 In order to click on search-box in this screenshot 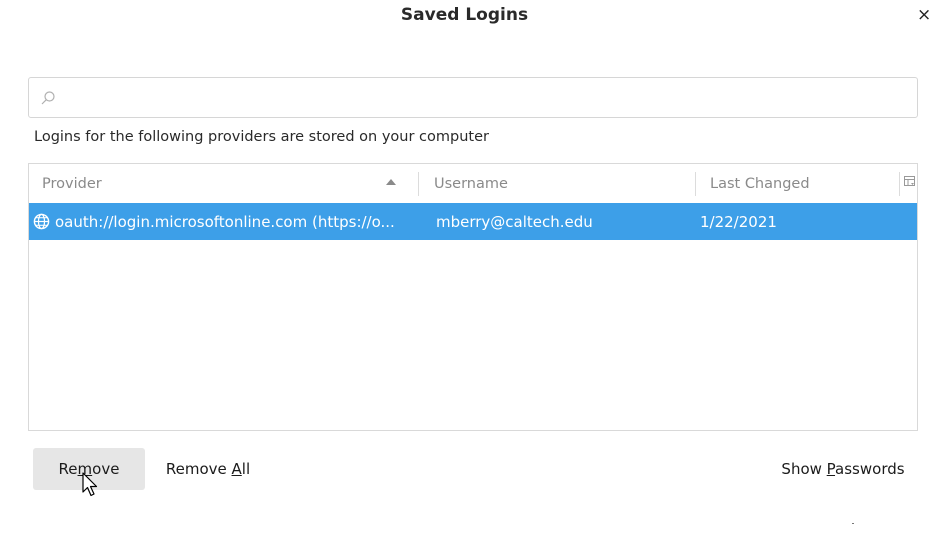, I will do `click(473, 97)`.